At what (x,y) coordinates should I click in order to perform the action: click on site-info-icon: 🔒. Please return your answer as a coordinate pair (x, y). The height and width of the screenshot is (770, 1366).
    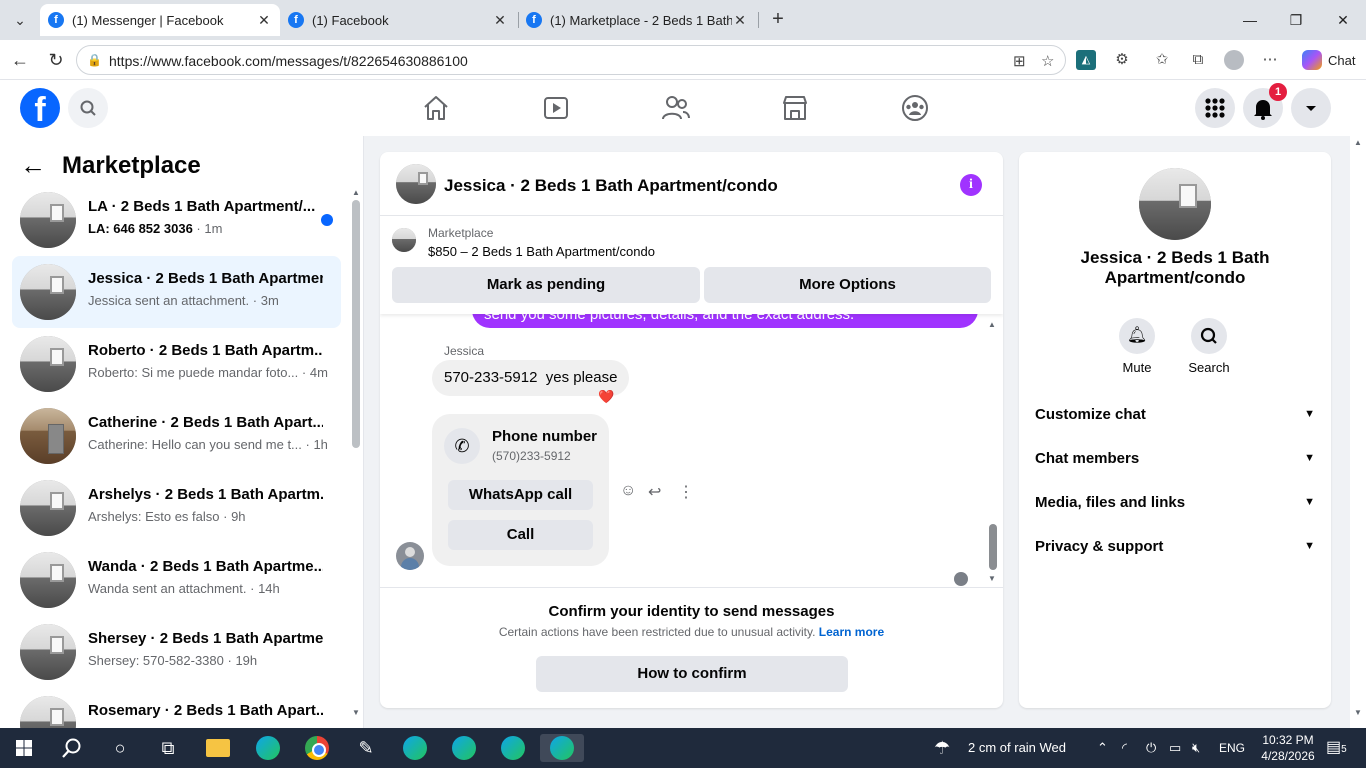
    Looking at the image, I should click on (94, 60).